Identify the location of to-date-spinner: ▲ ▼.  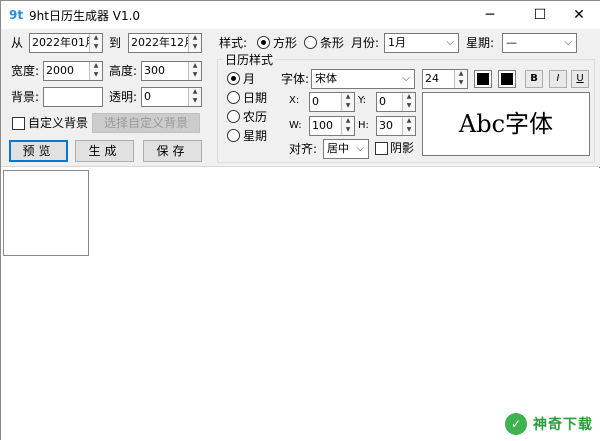
(194, 43).